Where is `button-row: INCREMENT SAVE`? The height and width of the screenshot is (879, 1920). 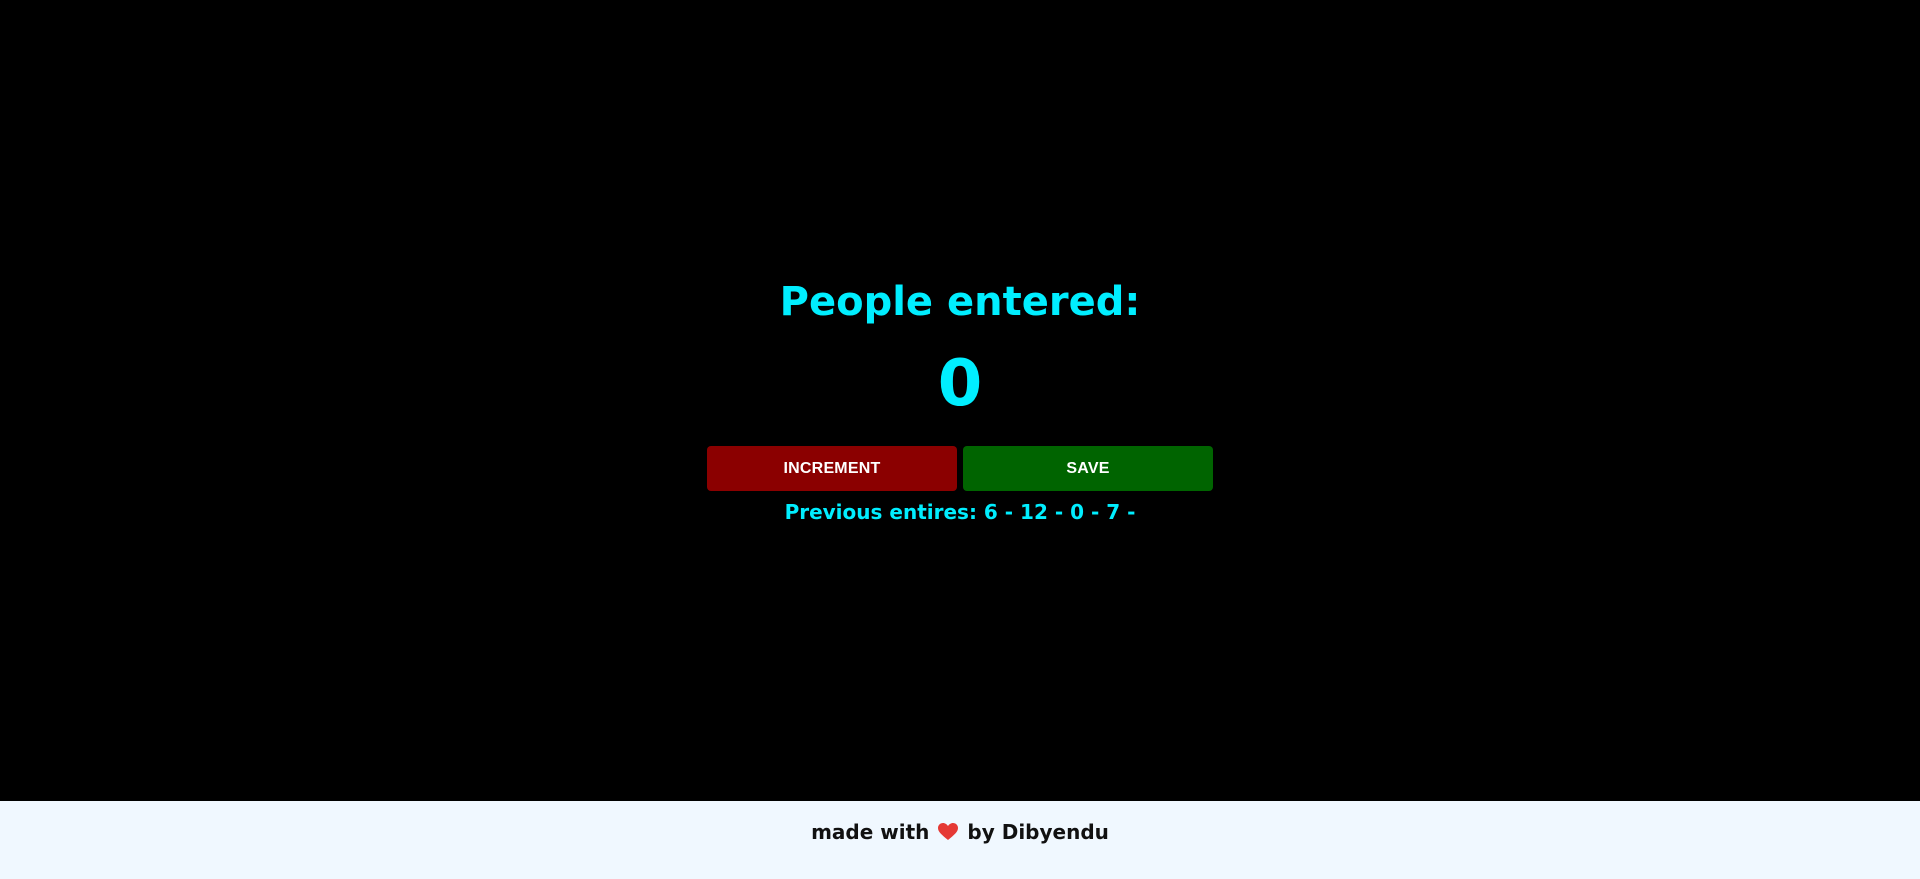 button-row: INCREMENT SAVE is located at coordinates (960, 468).